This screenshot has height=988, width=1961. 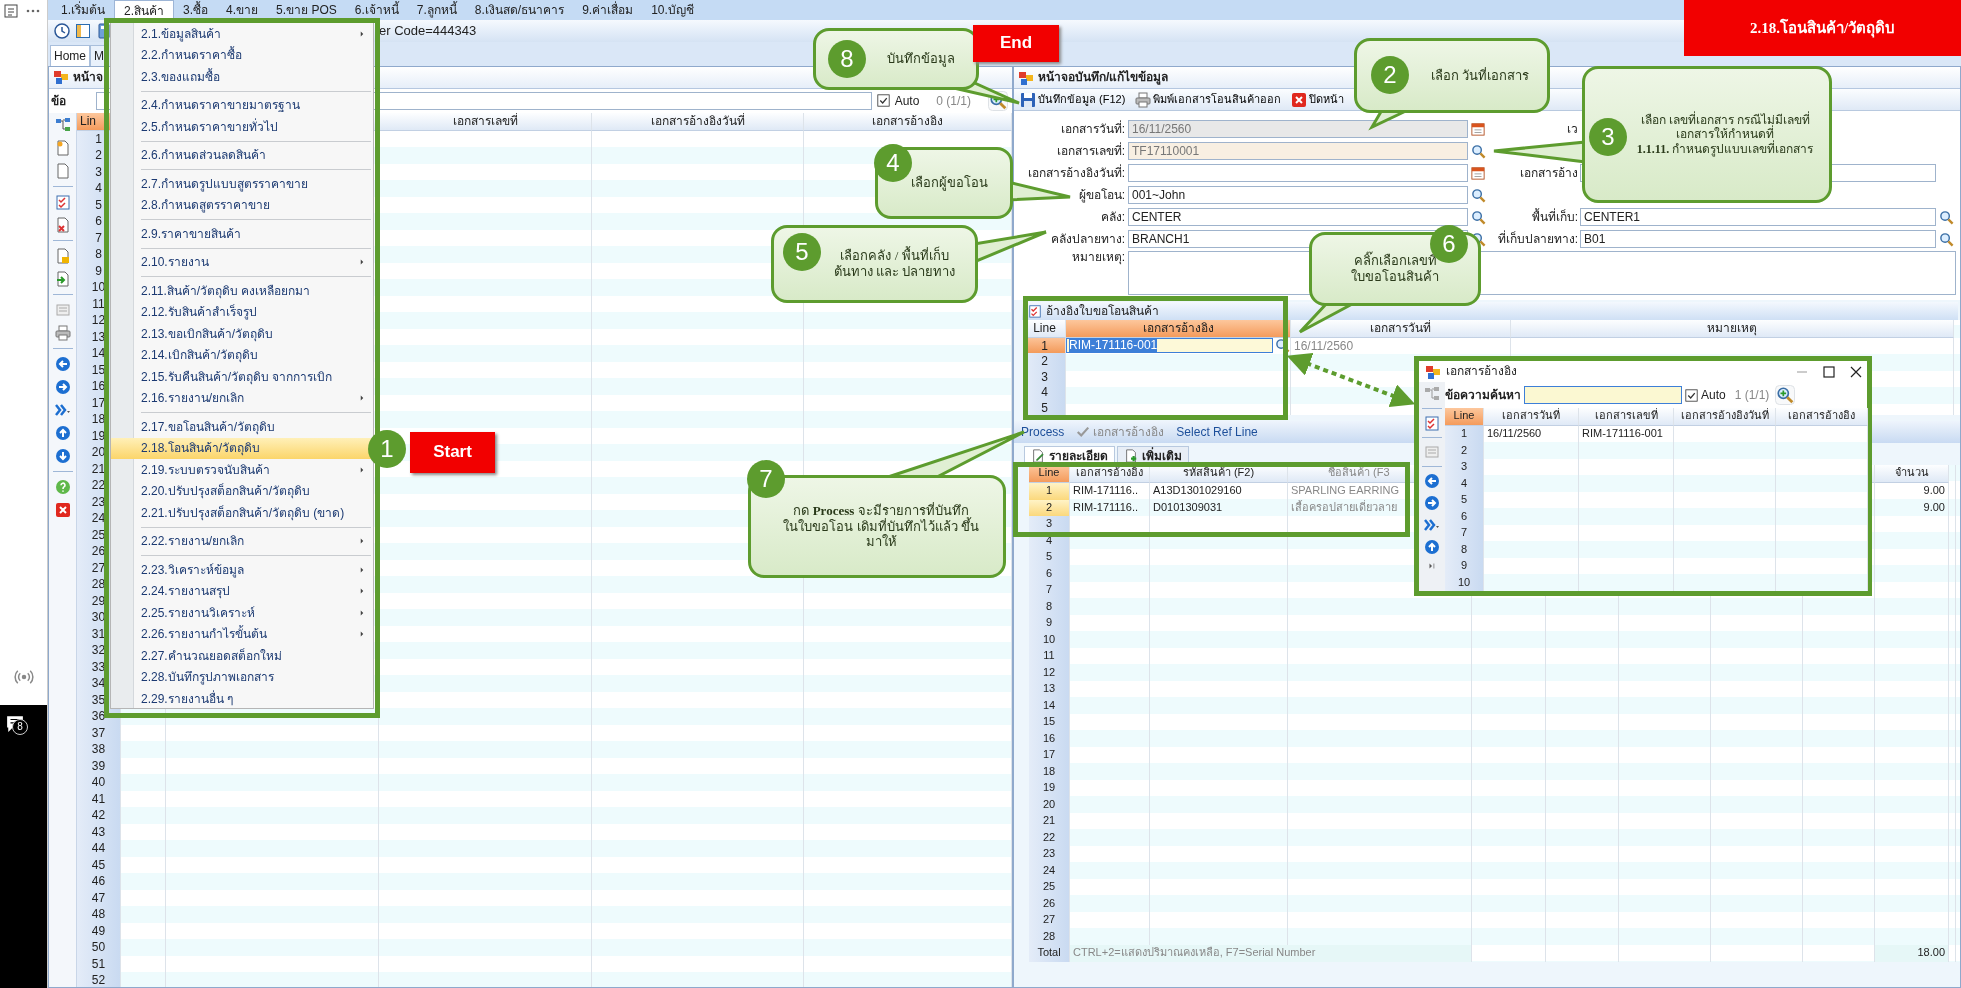 What do you see at coordinates (1758, 239) in the screenshot?
I see `input-field: B01` at bounding box center [1758, 239].